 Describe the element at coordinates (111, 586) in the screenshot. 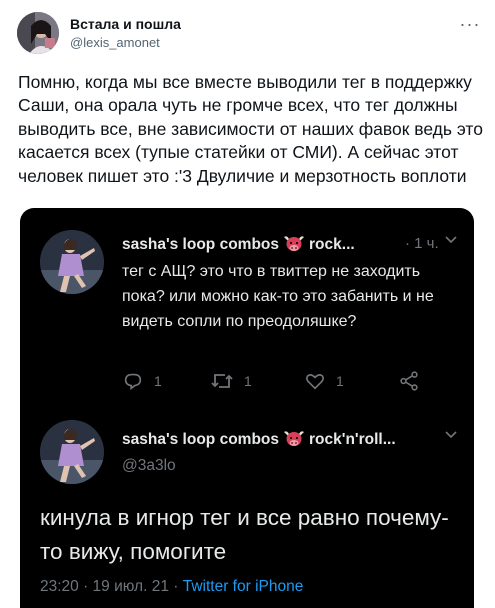

I see `tweet-timestamp: 23:20 · 19 июл. 21 ·` at that location.